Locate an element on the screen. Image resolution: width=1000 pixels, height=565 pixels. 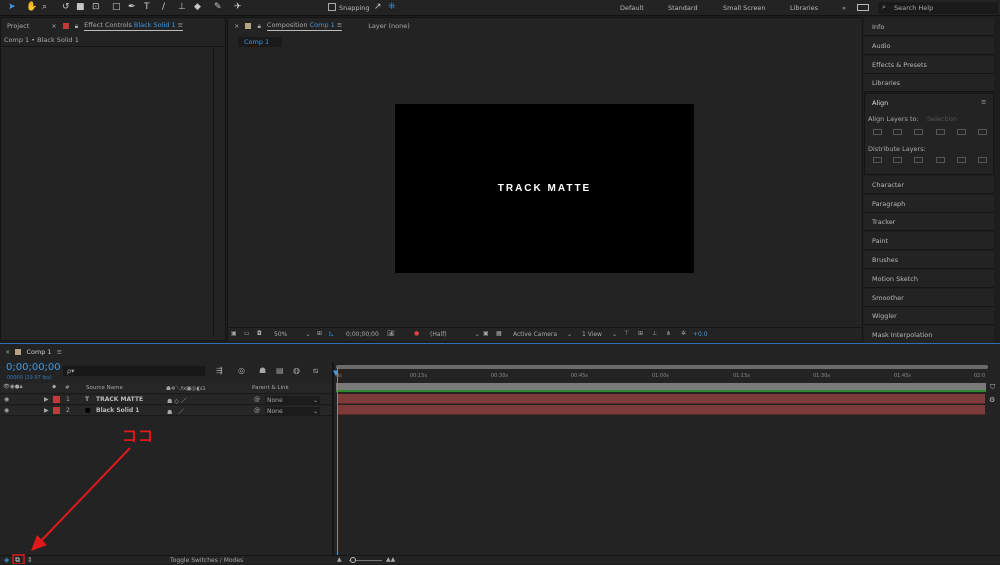
annotation-arrow is located at coordinates (71, 505).